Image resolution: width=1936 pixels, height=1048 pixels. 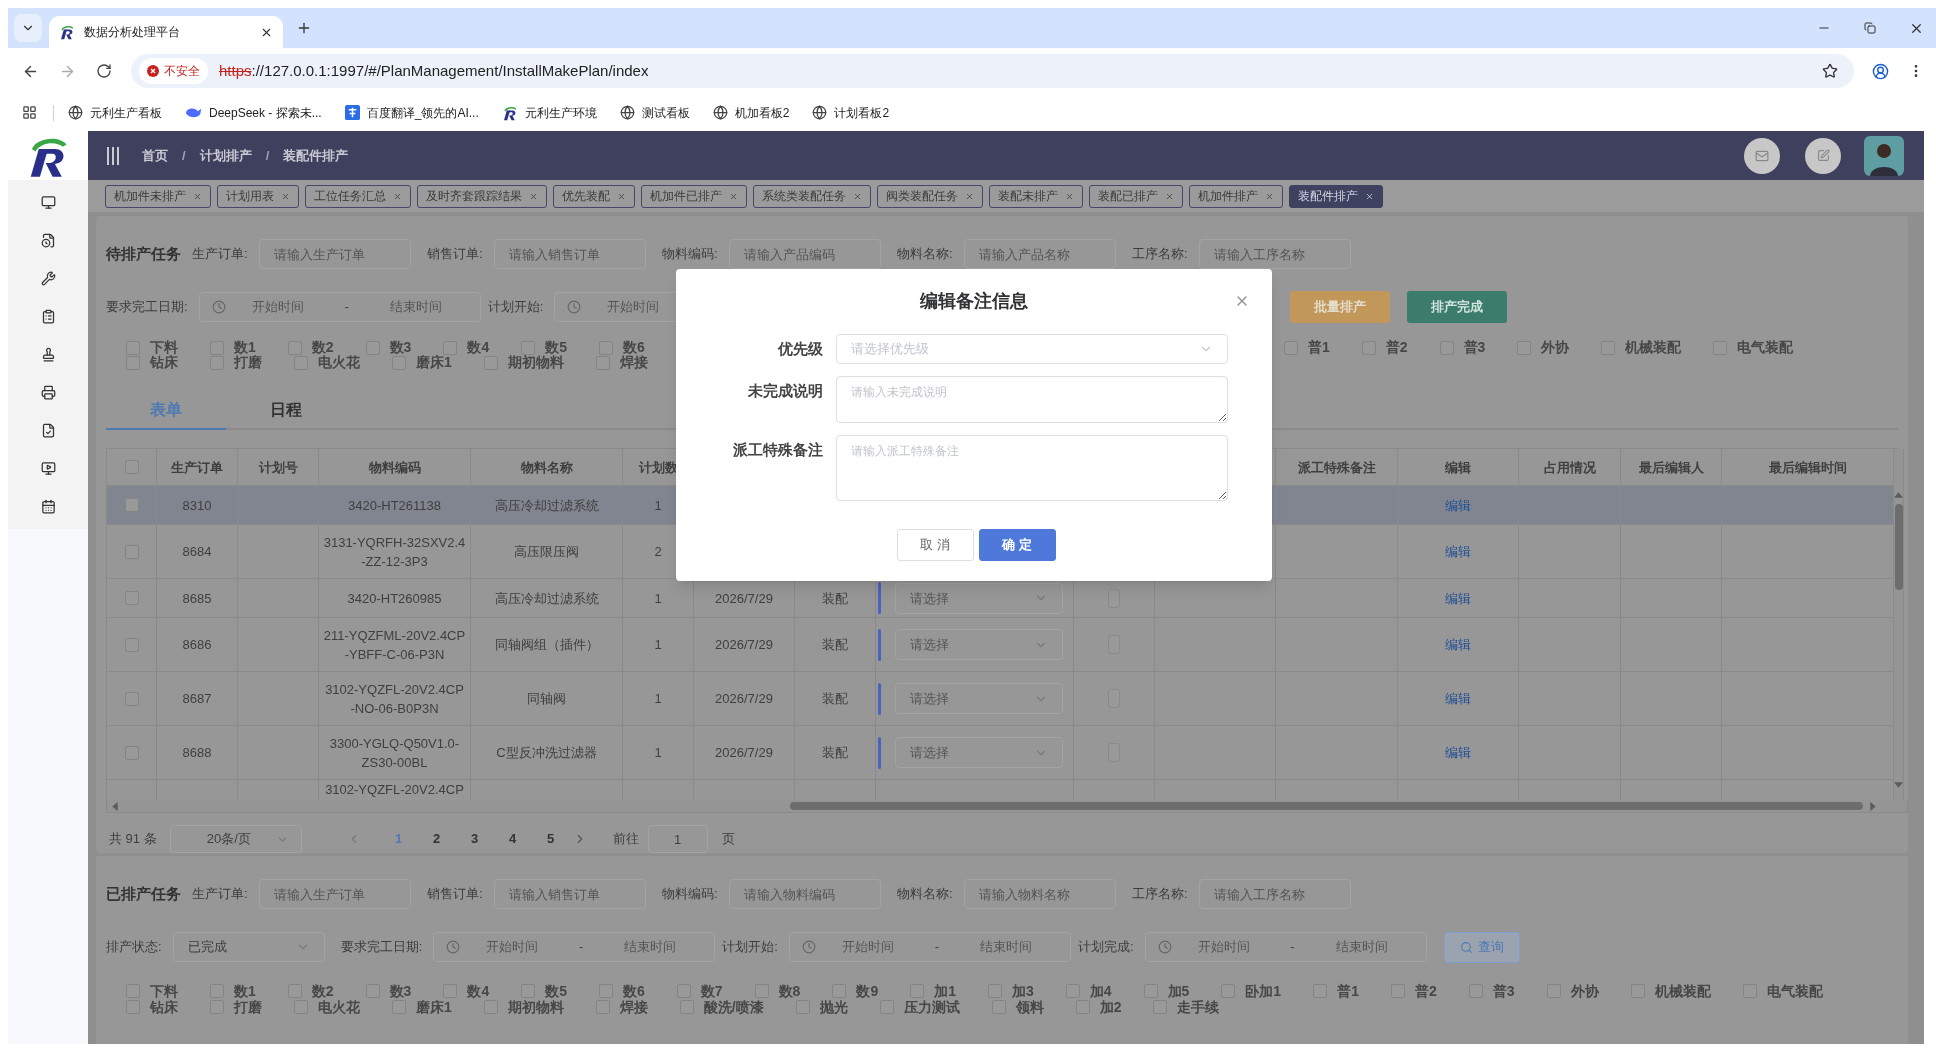 I want to click on wrench-icon, so click(x=48, y=278).